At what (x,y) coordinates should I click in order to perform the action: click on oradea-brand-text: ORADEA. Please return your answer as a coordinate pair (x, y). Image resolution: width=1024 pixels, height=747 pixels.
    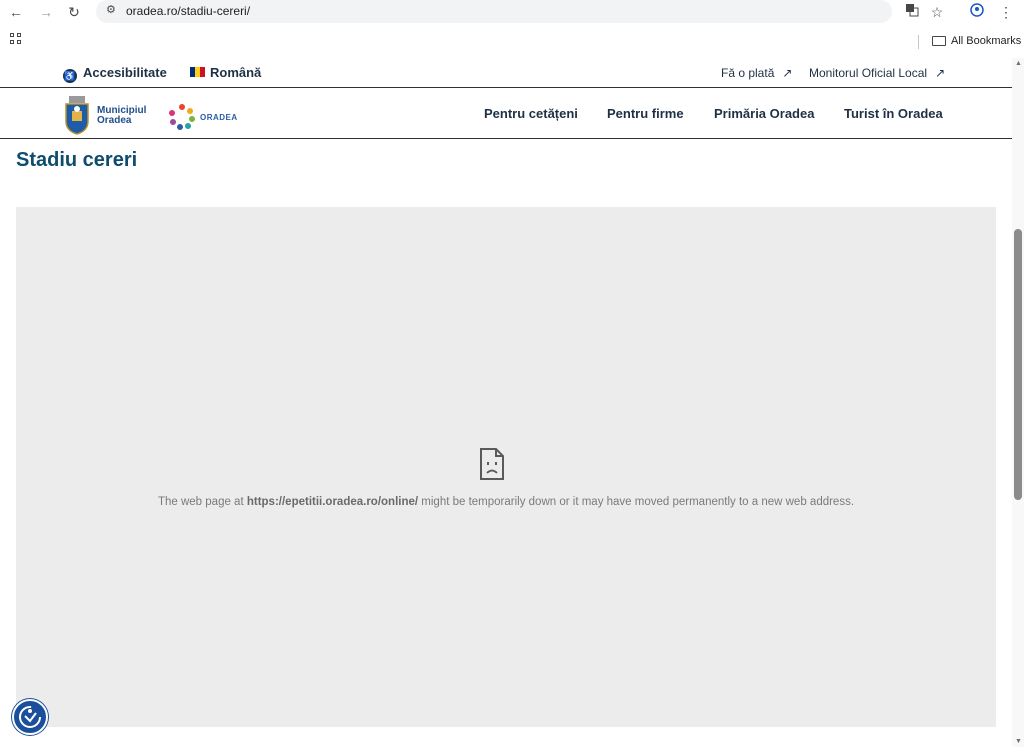
    Looking at the image, I should click on (219, 117).